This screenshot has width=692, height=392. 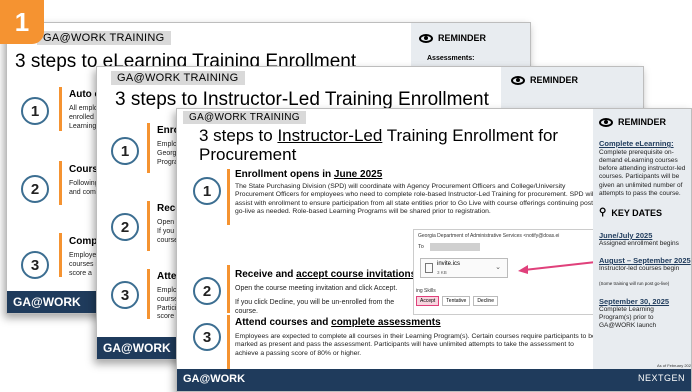 What do you see at coordinates (329, 135) in the screenshot?
I see `title-link: Instructor-Led` at bounding box center [329, 135].